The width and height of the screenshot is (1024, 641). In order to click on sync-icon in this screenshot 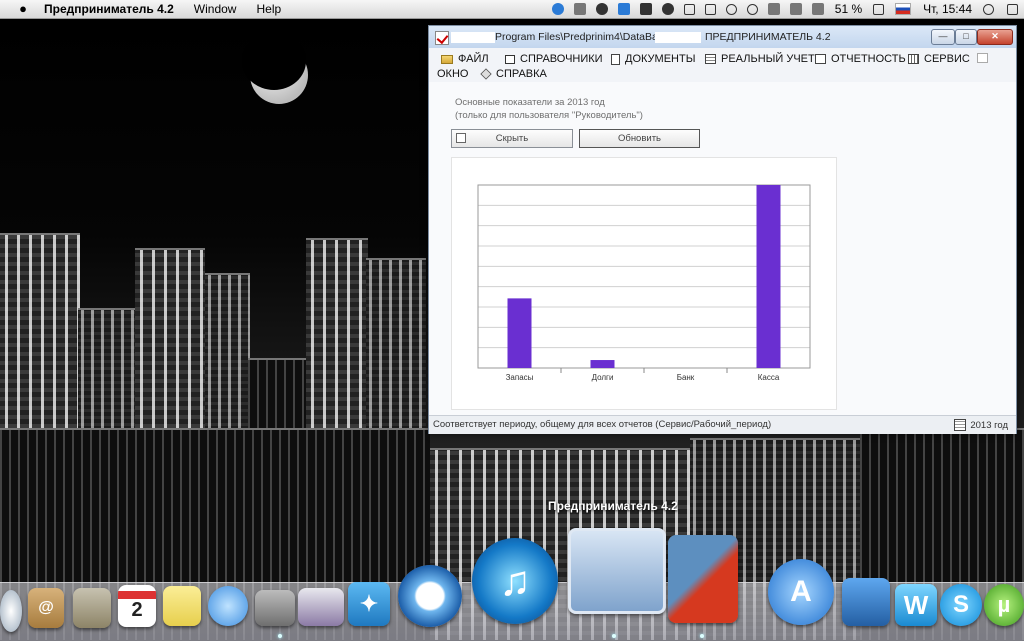, I will do `click(601, 9)`.